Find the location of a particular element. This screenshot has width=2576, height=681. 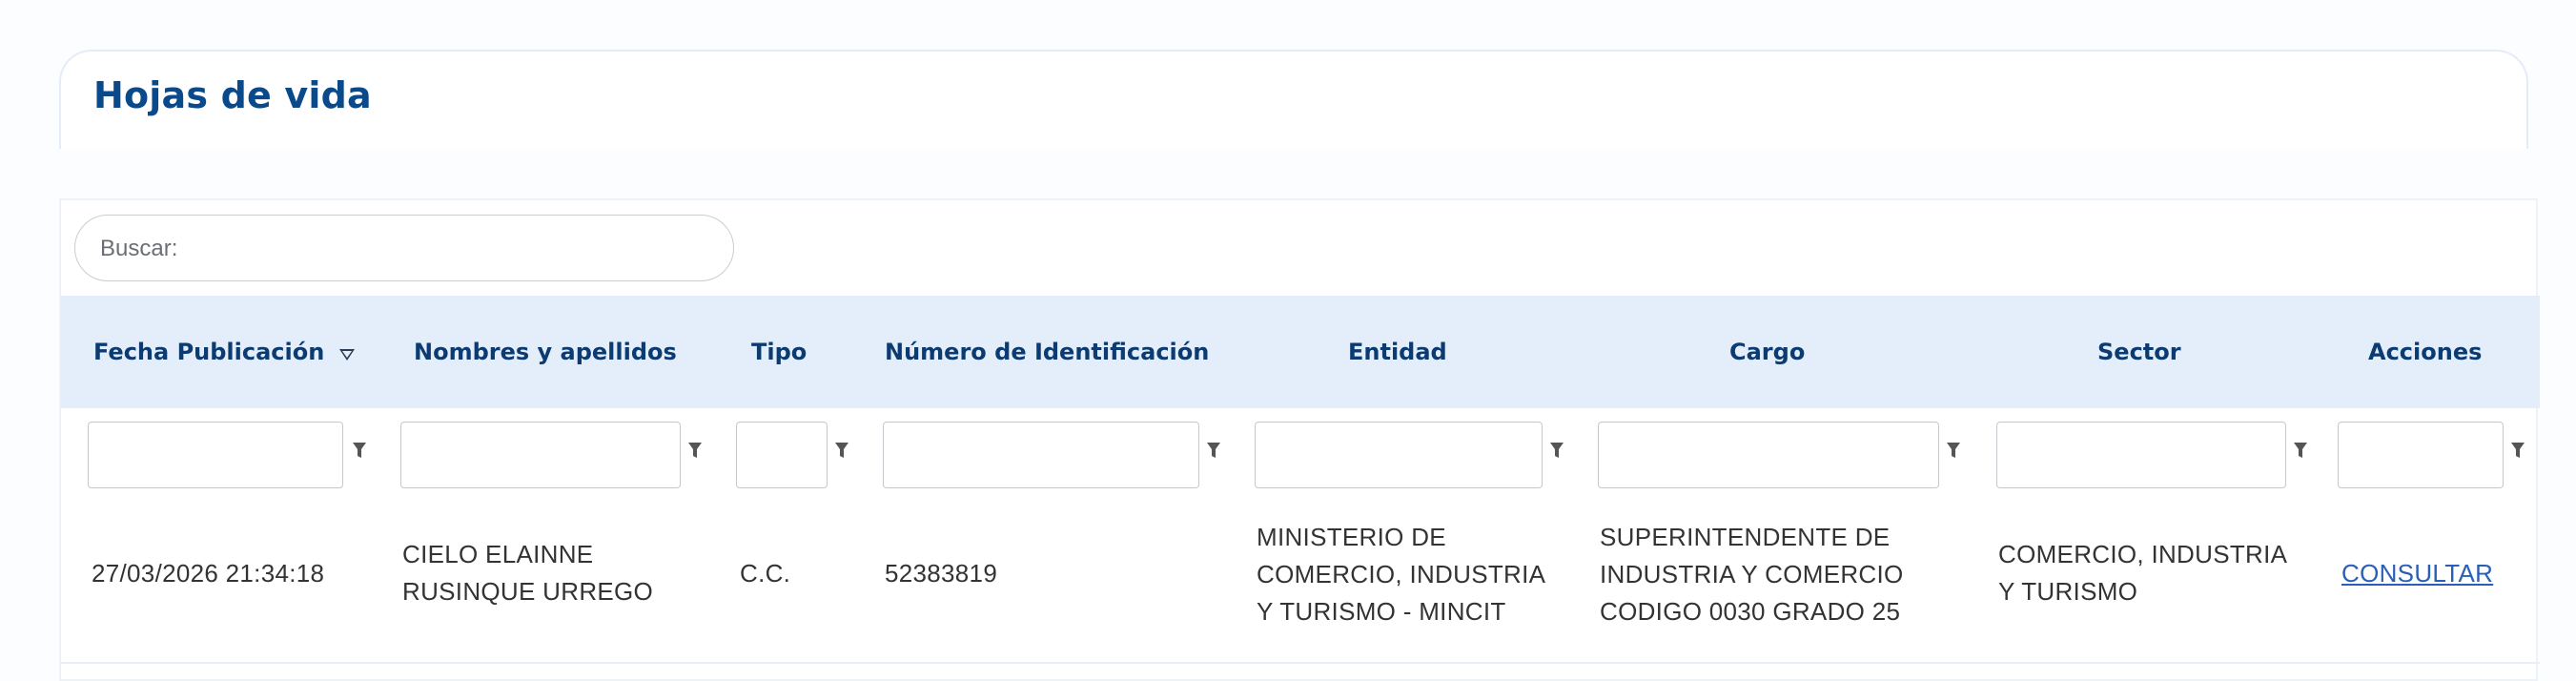

header-label: Sector is located at coordinates (2139, 352).